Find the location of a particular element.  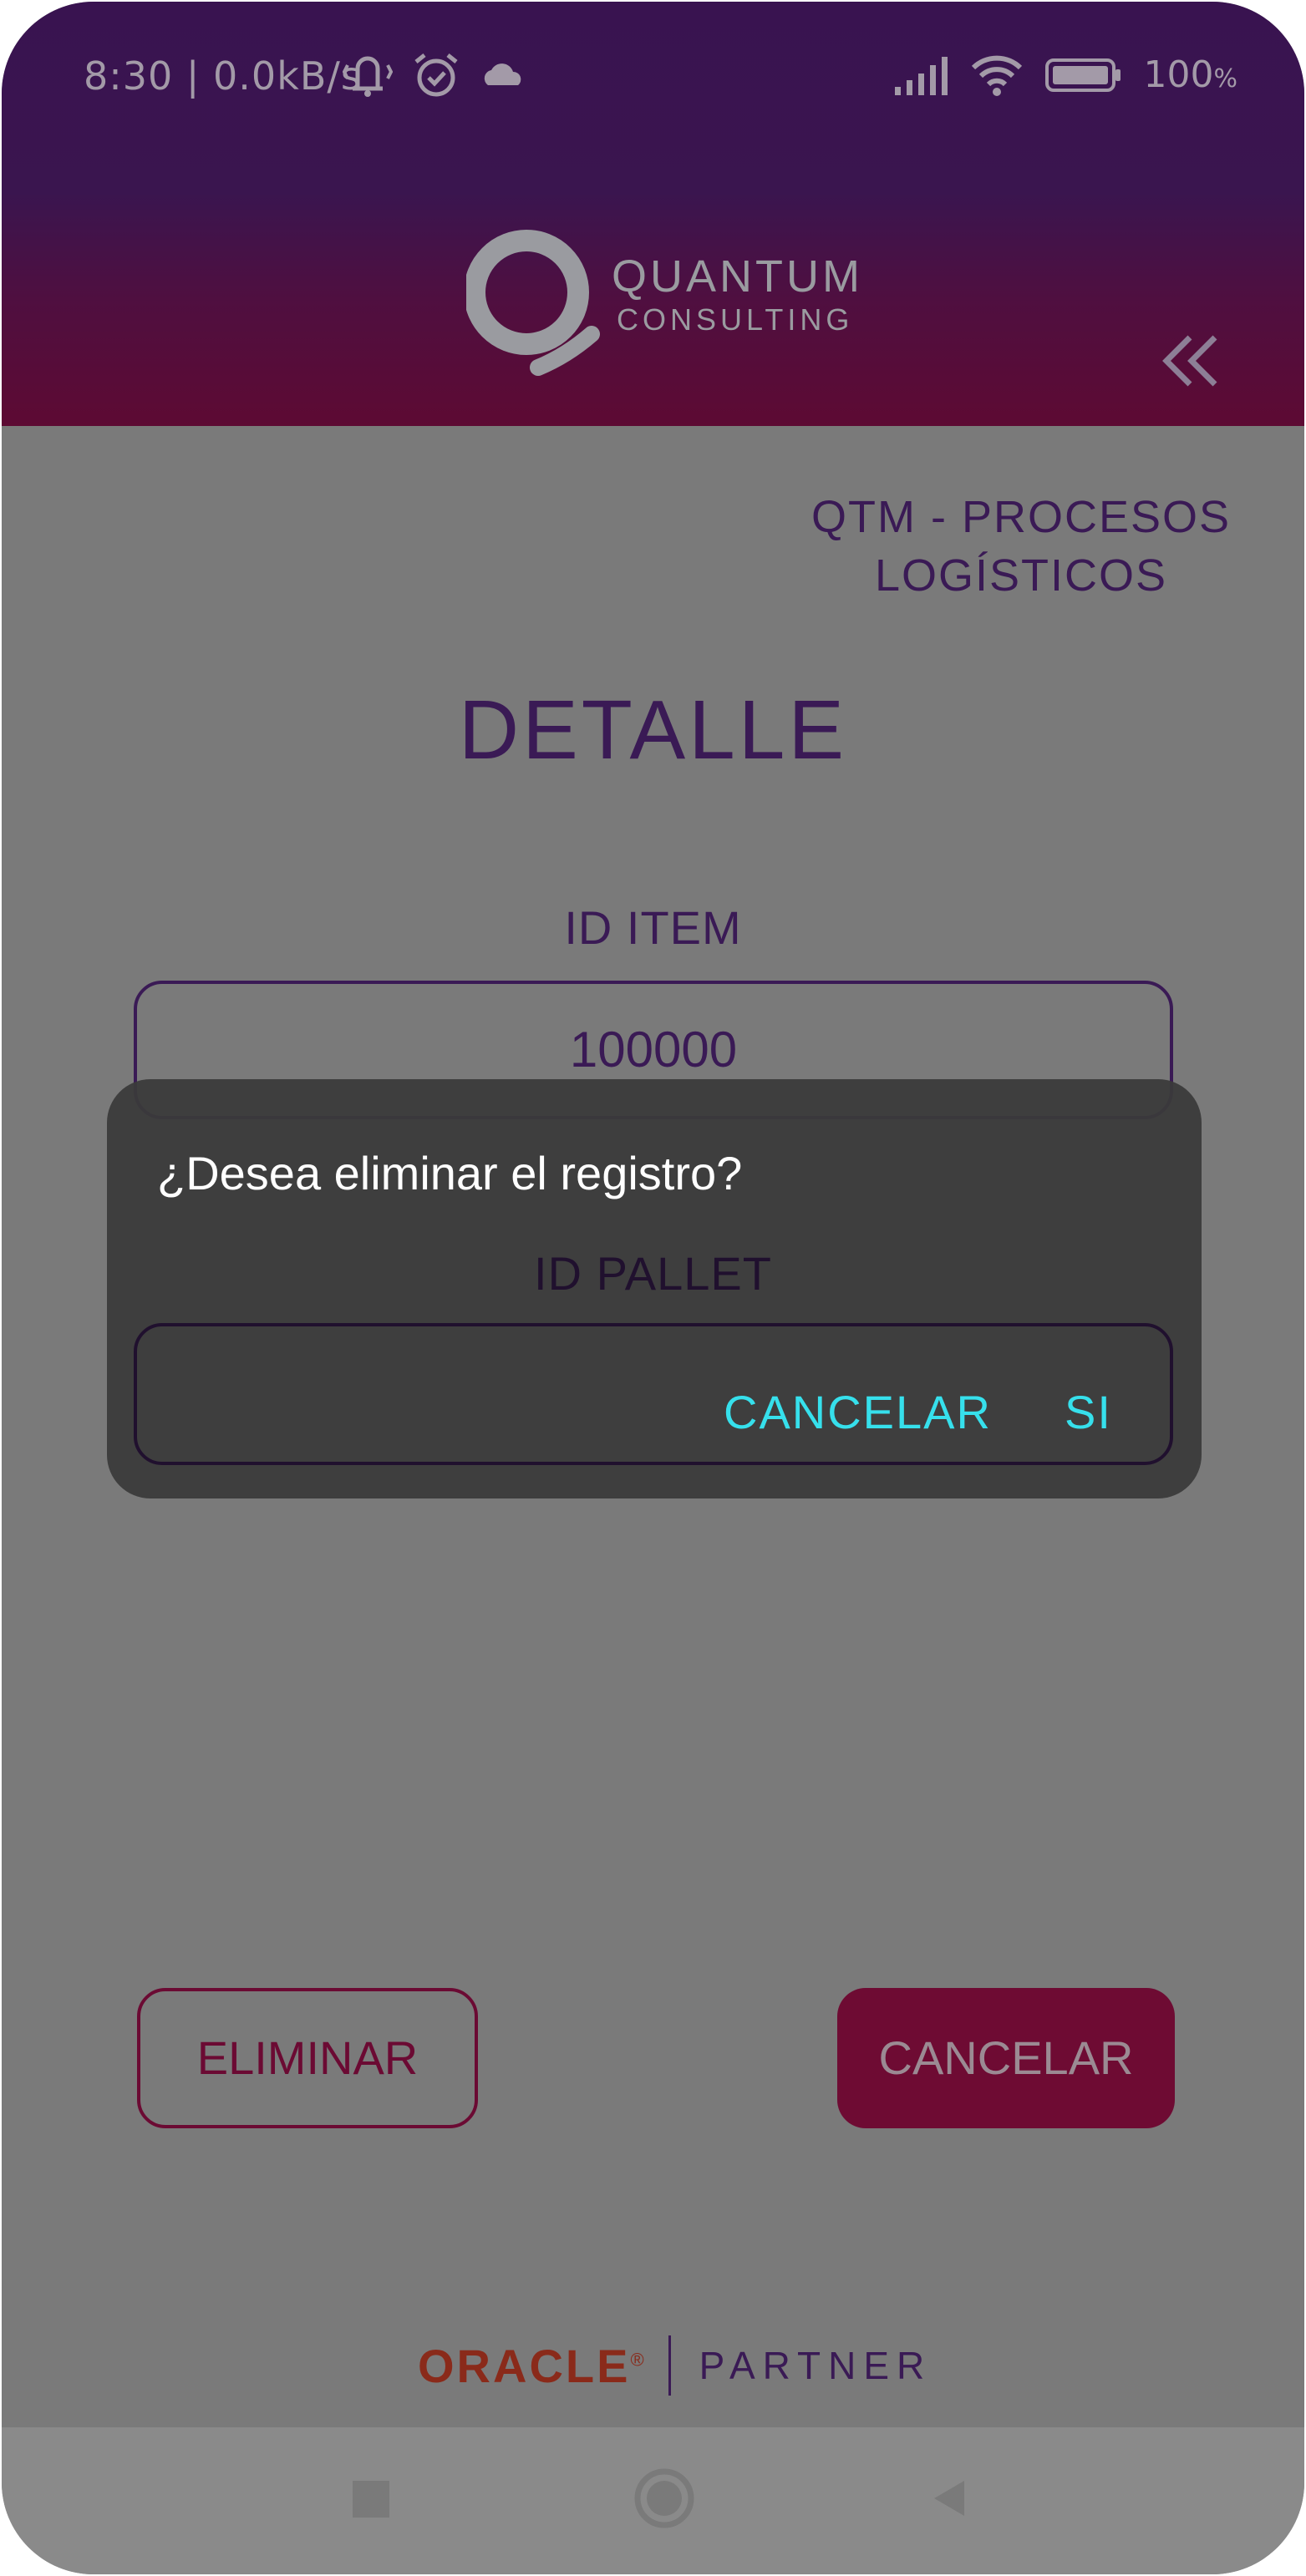

battery-percent: 100% is located at coordinates (1190, 74).